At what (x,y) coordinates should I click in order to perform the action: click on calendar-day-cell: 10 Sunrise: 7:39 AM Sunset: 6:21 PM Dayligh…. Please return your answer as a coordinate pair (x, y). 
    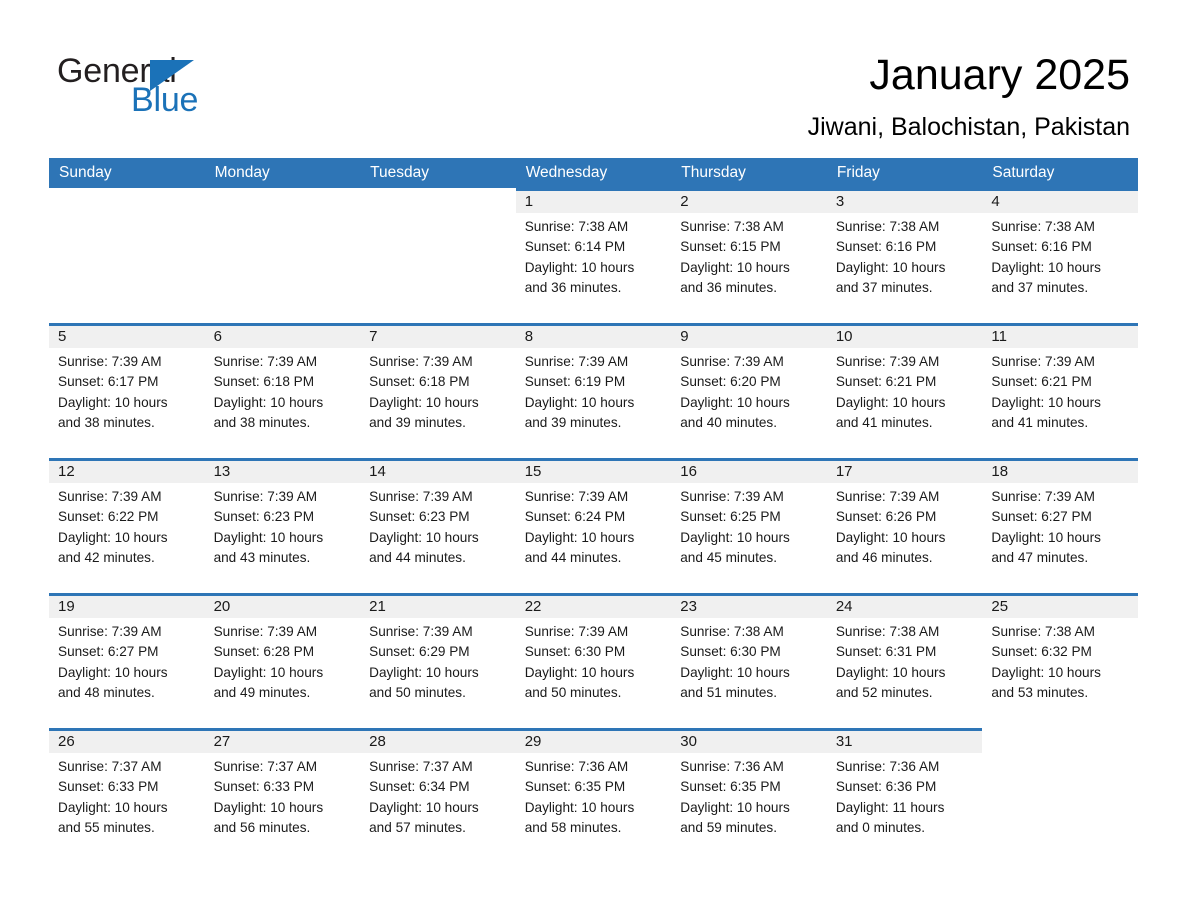
    Looking at the image, I should click on (904, 390).